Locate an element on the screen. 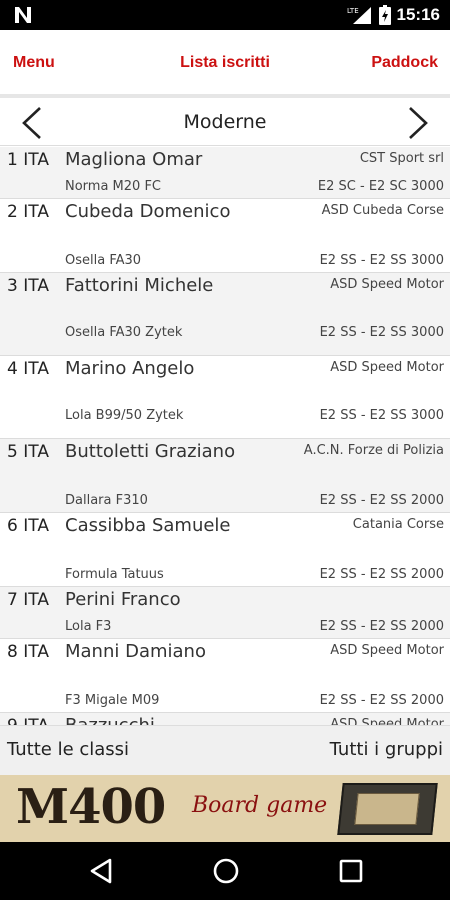  all-groups-button: Tutti i gruppi is located at coordinates (386, 749).